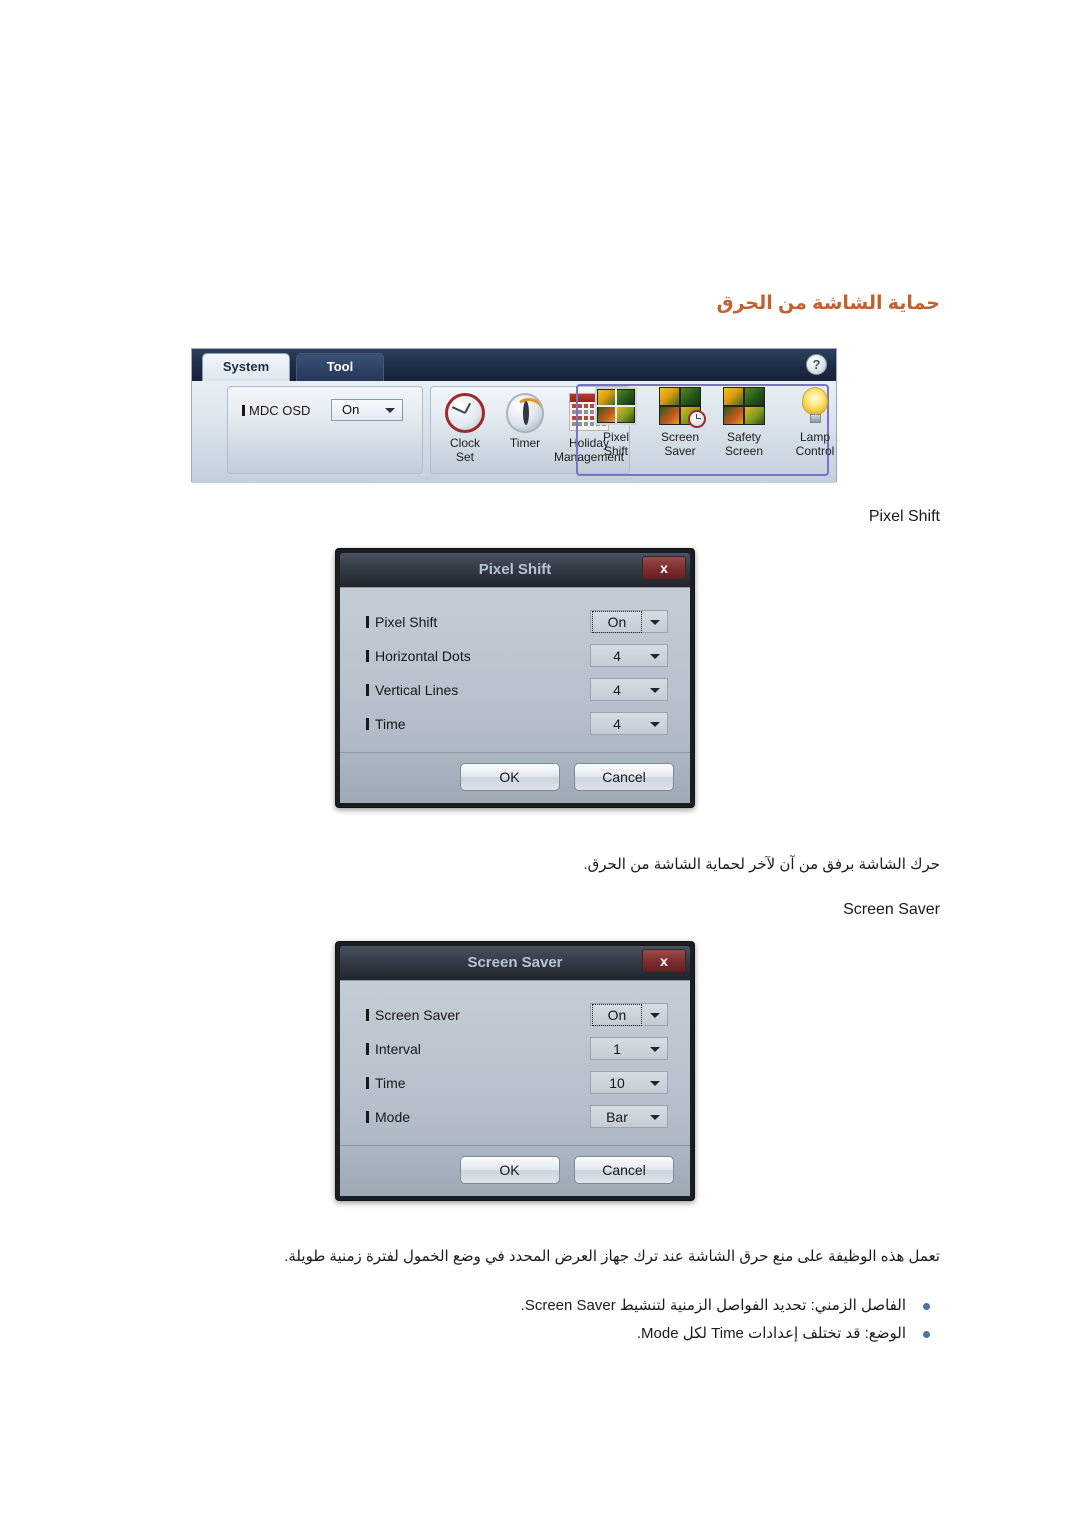 This screenshot has height=1527, width=1080. What do you see at coordinates (629, 1082) in the screenshot?
I see `time-select: 10` at bounding box center [629, 1082].